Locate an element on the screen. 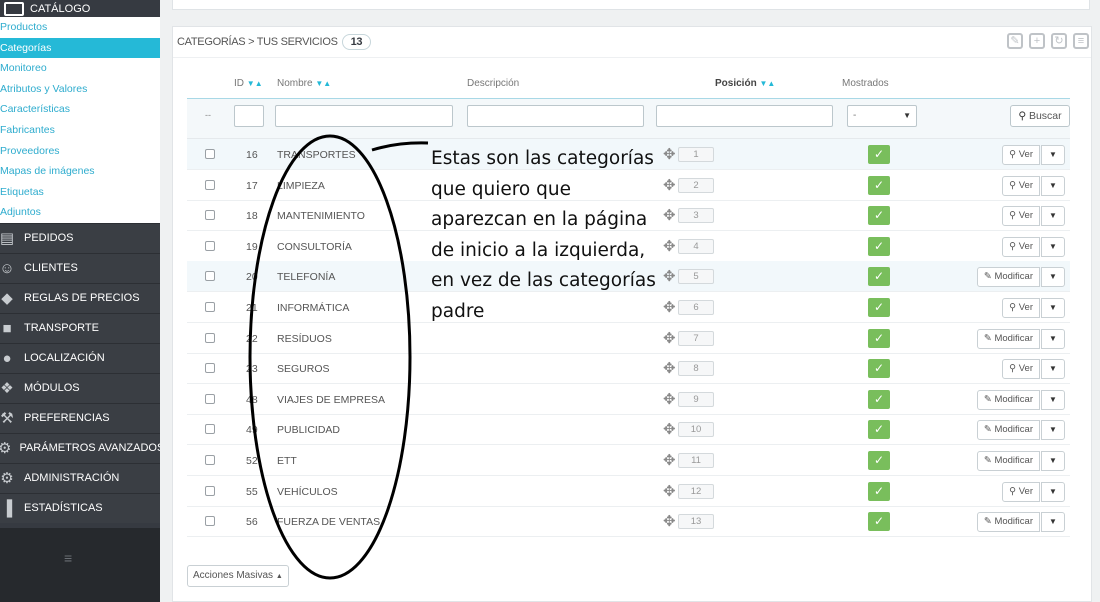 The width and height of the screenshot is (1100, 602). annotation-drawing is located at coordinates (338, 357).